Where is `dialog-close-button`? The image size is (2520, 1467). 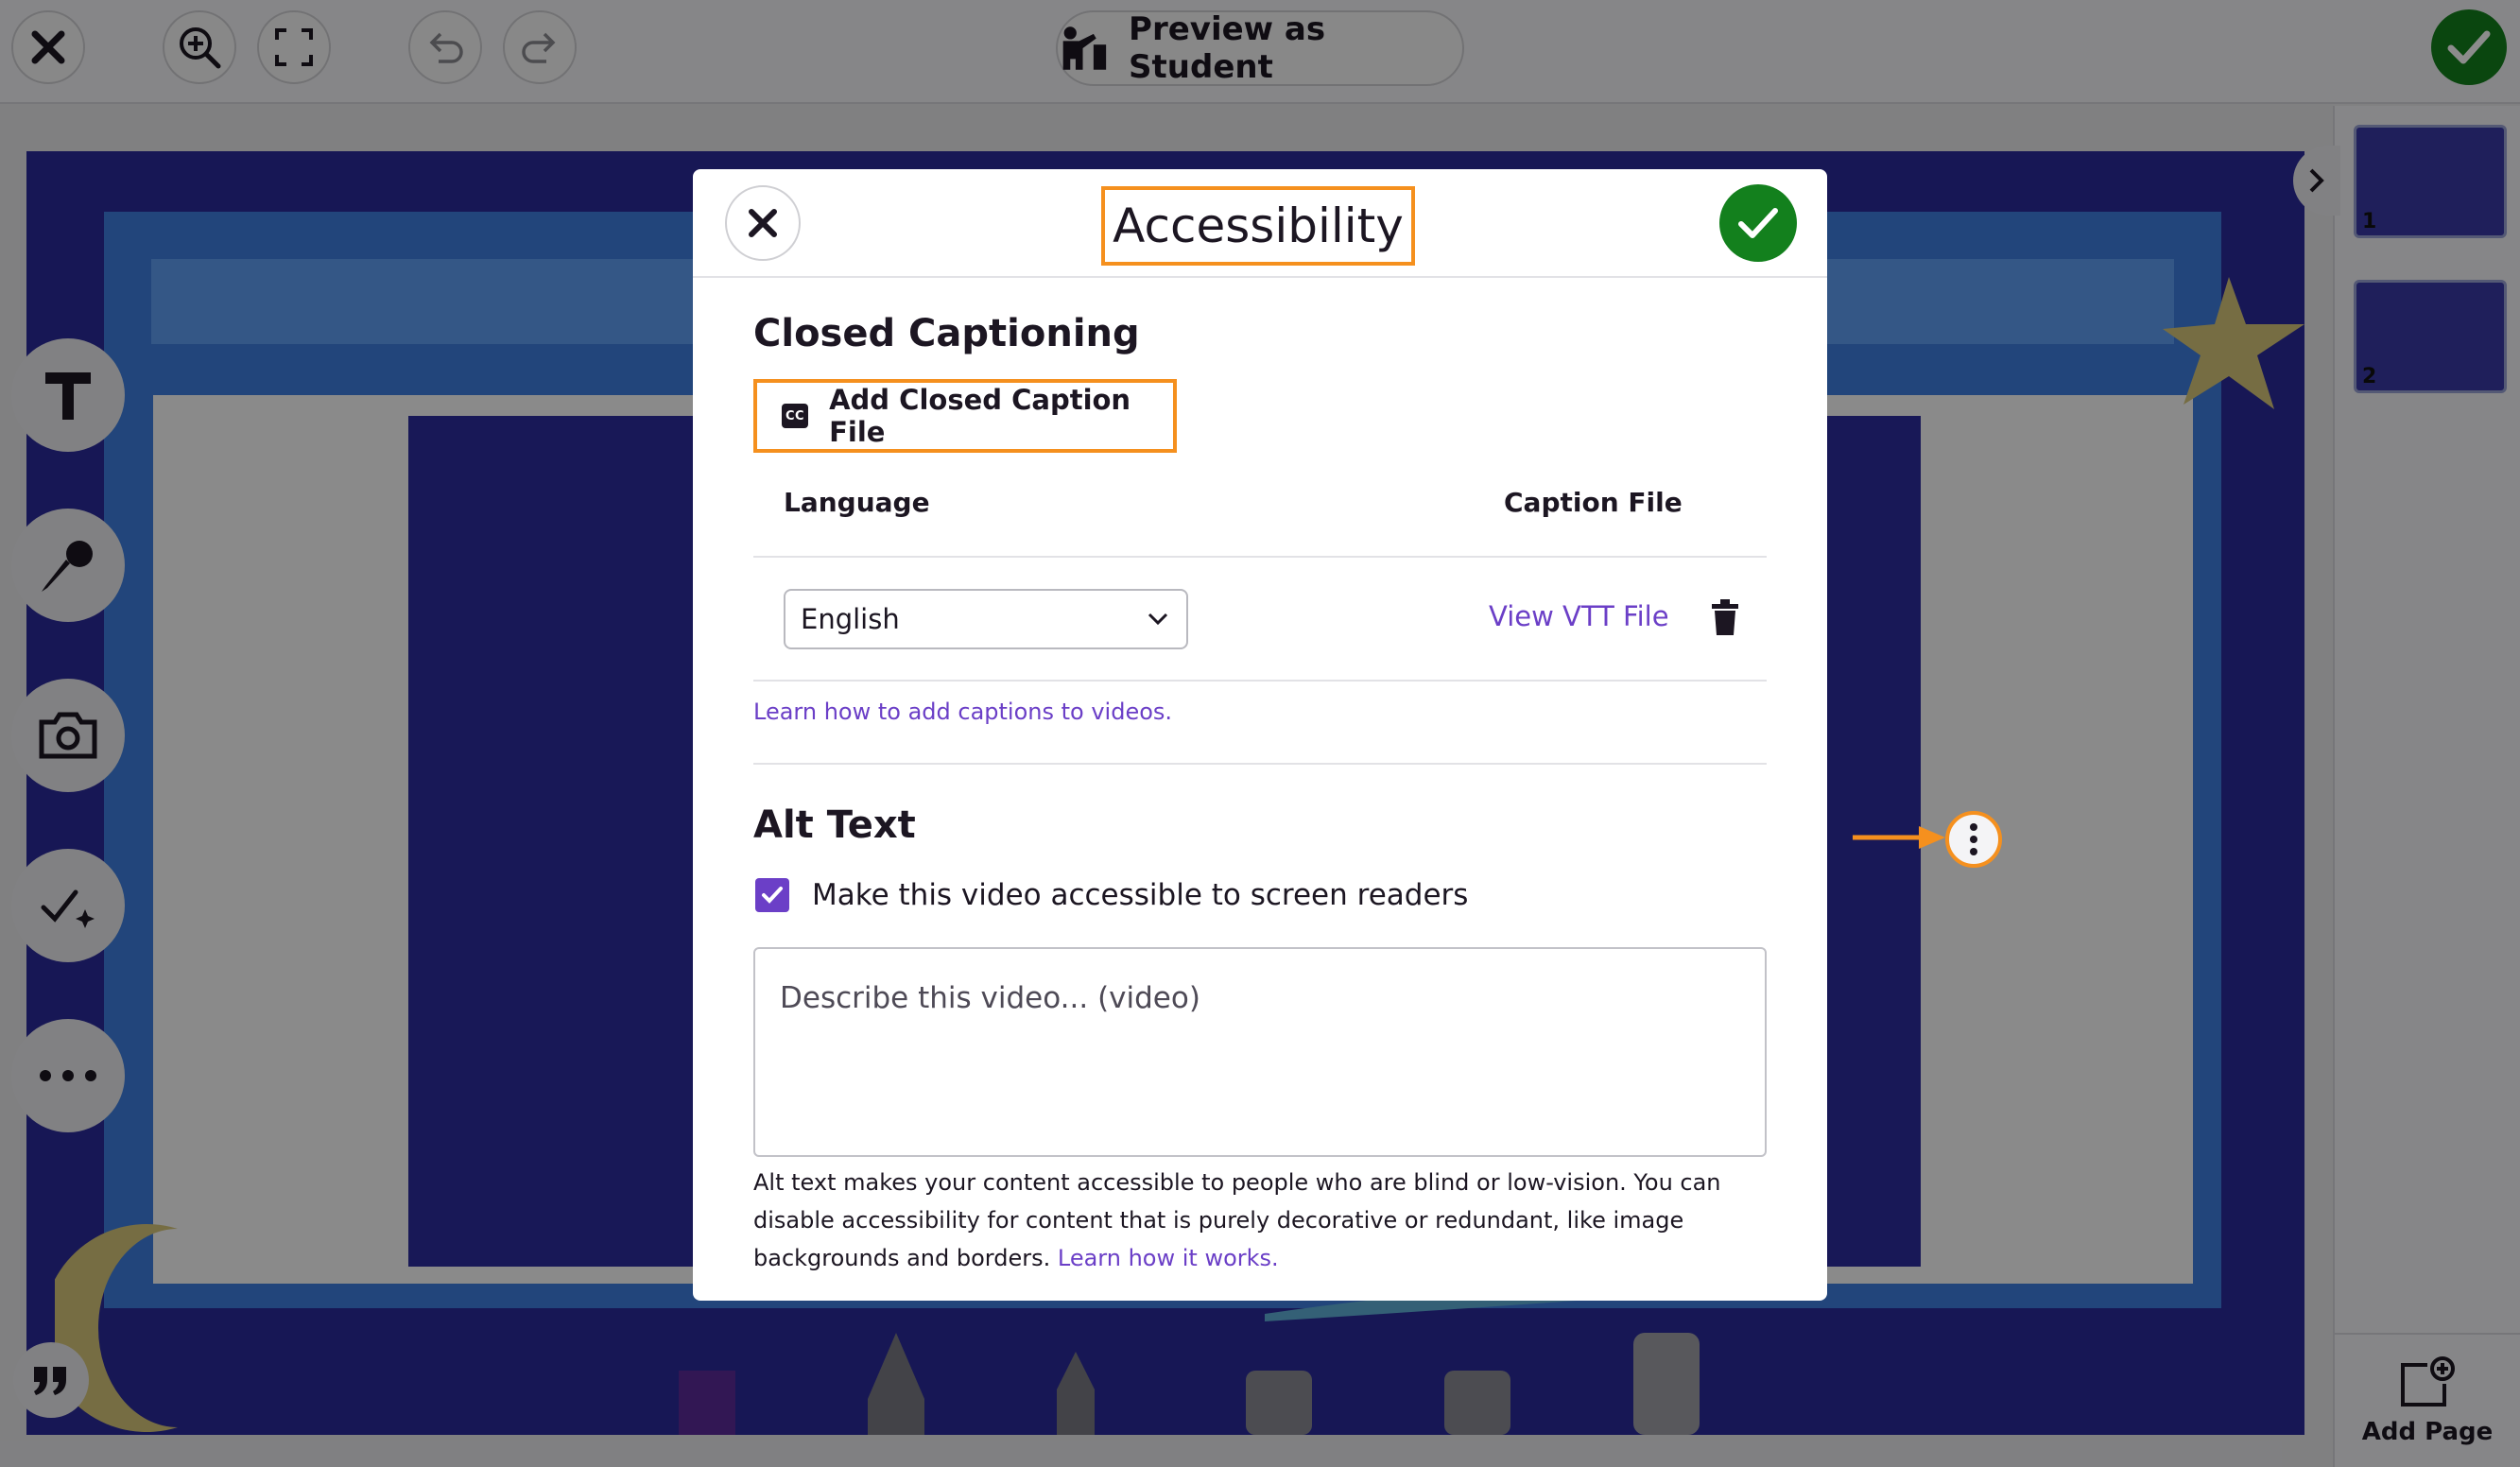
dialog-close-button is located at coordinates (763, 223).